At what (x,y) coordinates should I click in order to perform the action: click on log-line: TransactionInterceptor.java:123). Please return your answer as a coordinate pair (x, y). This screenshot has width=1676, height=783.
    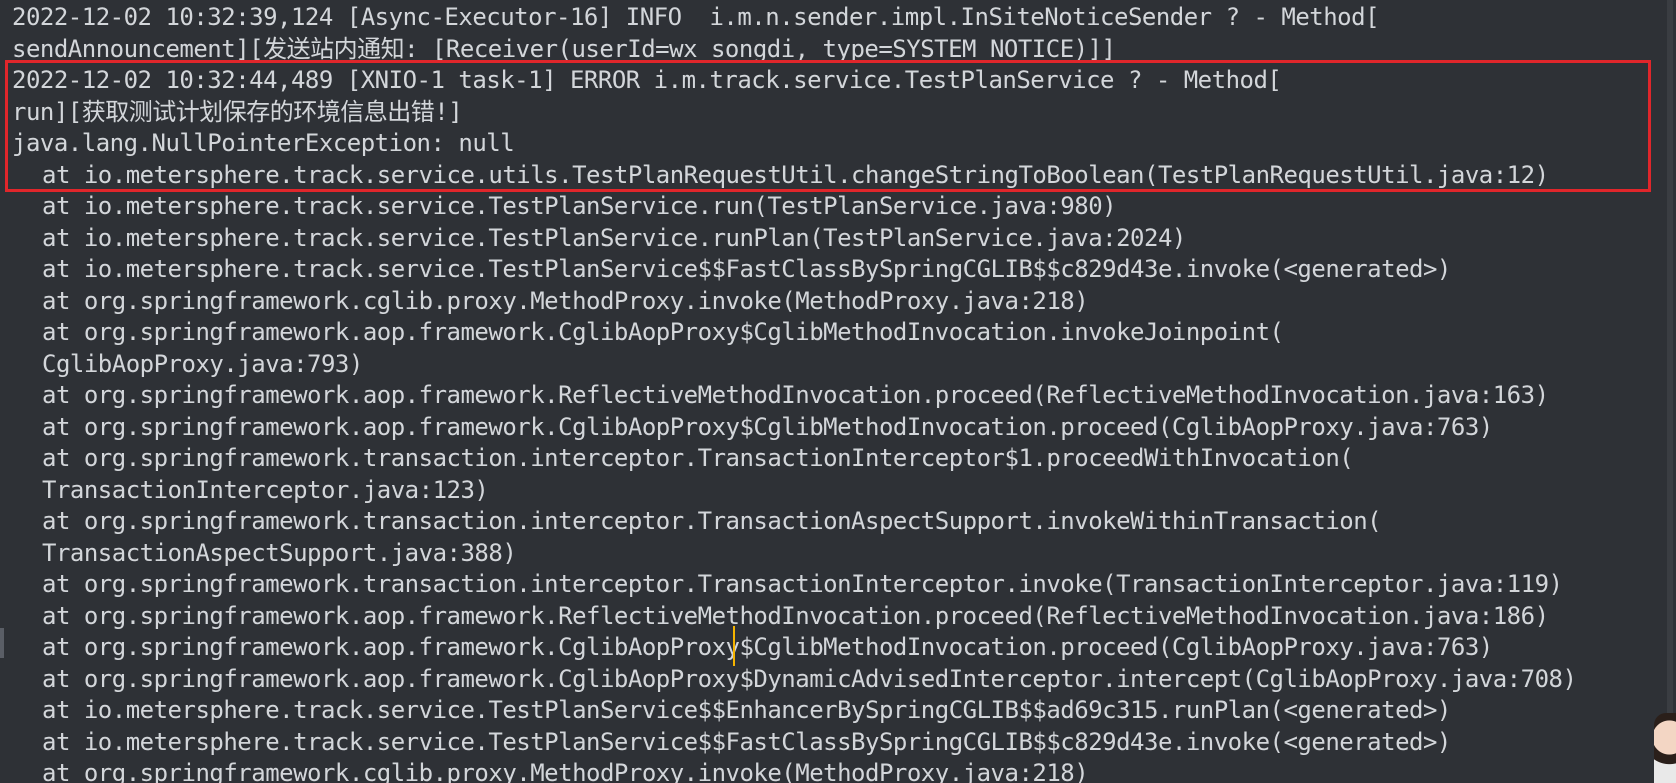
    Looking at the image, I should click on (265, 489).